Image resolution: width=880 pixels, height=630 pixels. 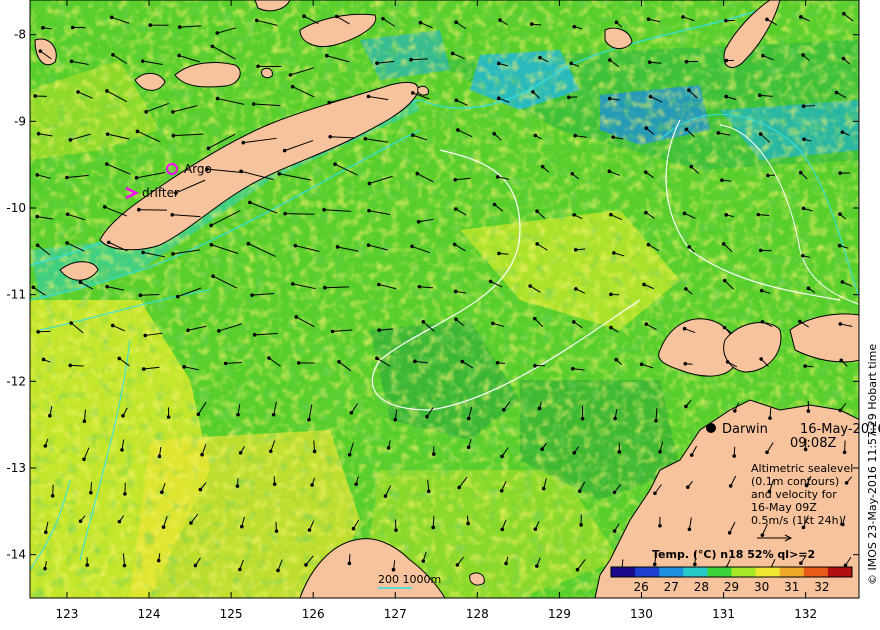 I want to click on depth-scale-label: 200 1000m, so click(x=409, y=579).